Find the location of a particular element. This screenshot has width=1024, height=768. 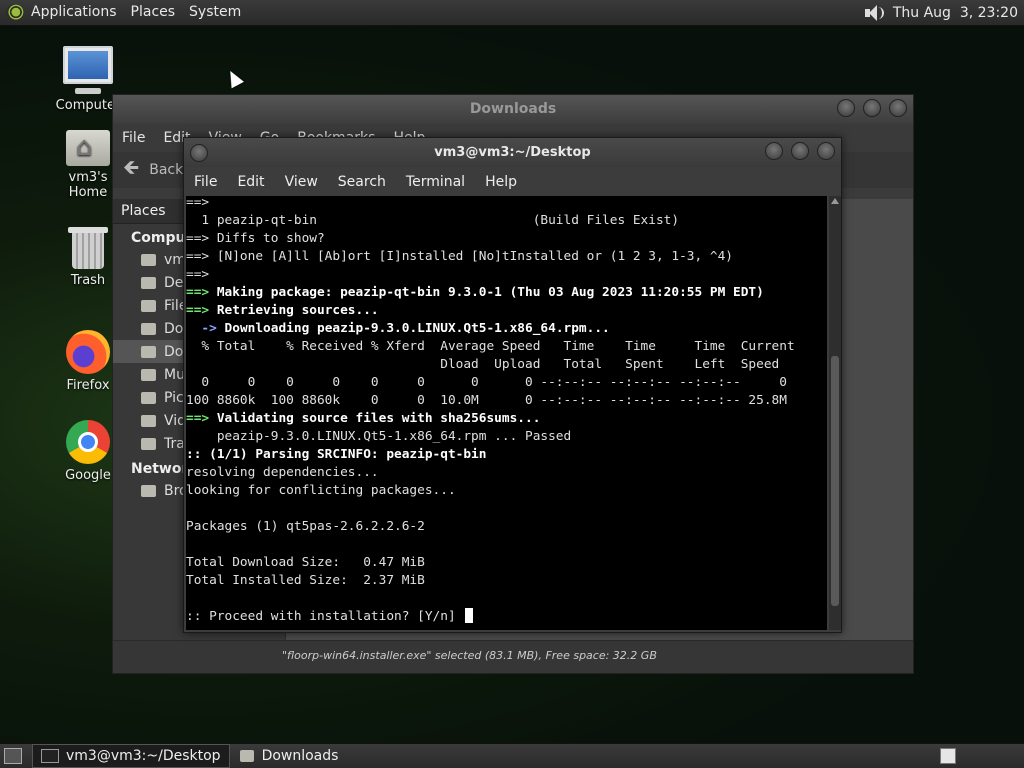

show-desktop-icon is located at coordinates (13, 756).